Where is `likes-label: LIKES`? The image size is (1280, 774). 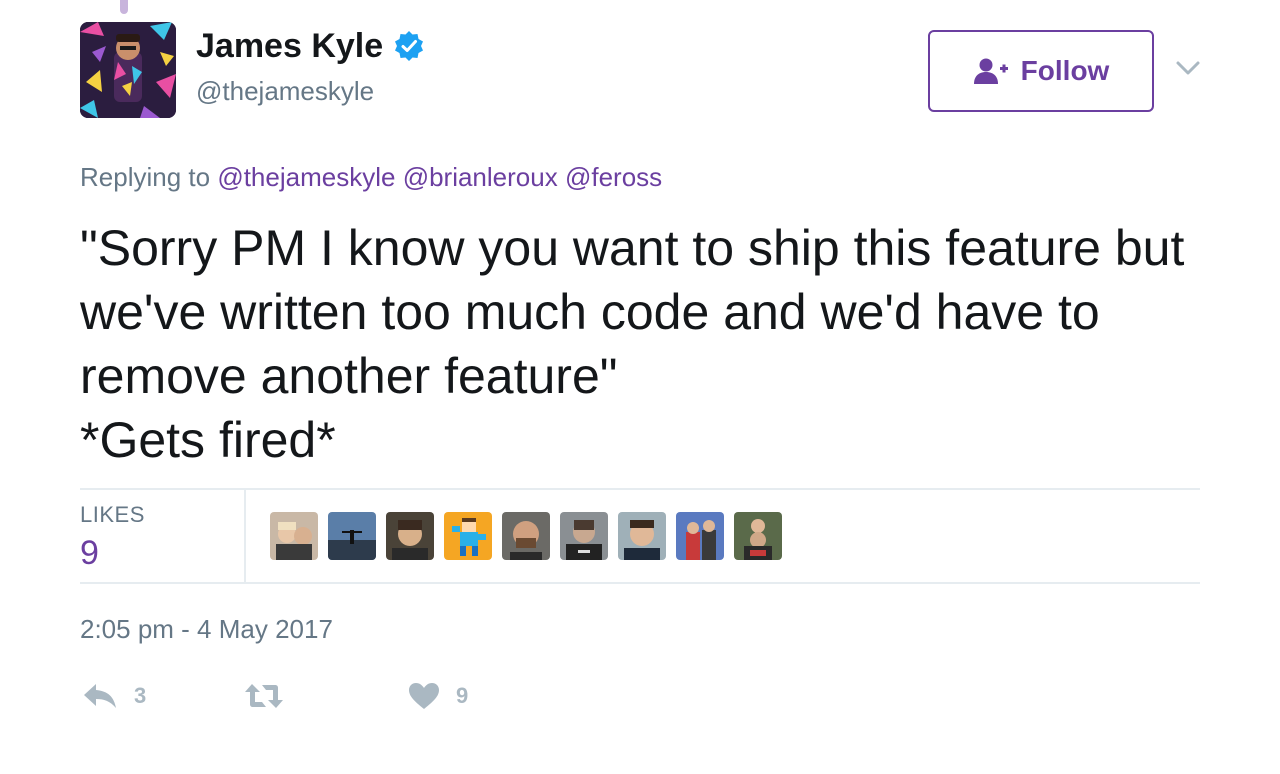
likes-label: LIKES is located at coordinates (112, 514).